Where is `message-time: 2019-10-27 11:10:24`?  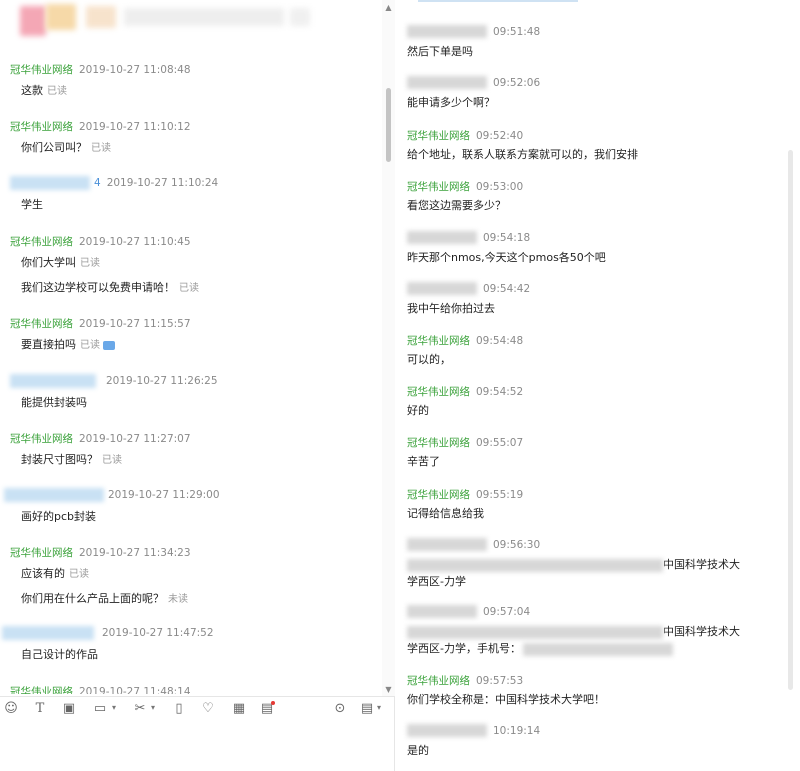
message-time: 2019-10-27 11:10:24 is located at coordinates (162, 183).